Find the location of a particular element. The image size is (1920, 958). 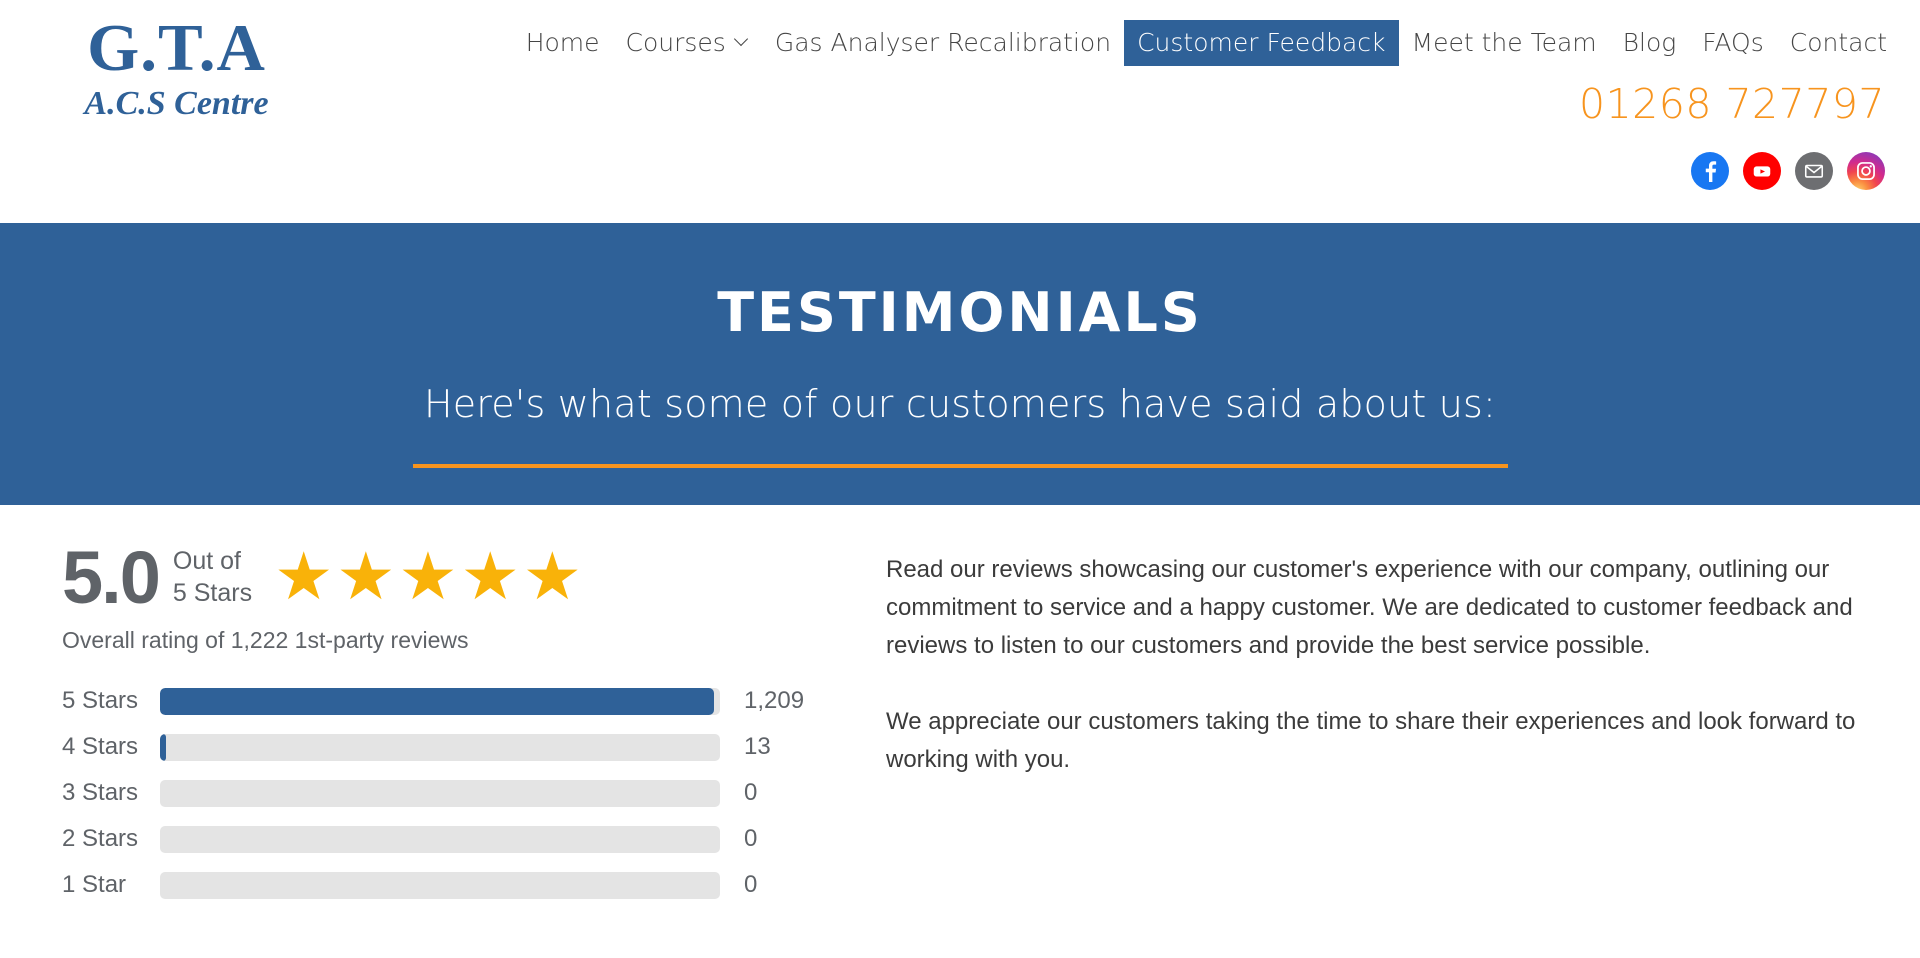

nav-item-meet-the-team: Meet the Team is located at coordinates (1504, 43).